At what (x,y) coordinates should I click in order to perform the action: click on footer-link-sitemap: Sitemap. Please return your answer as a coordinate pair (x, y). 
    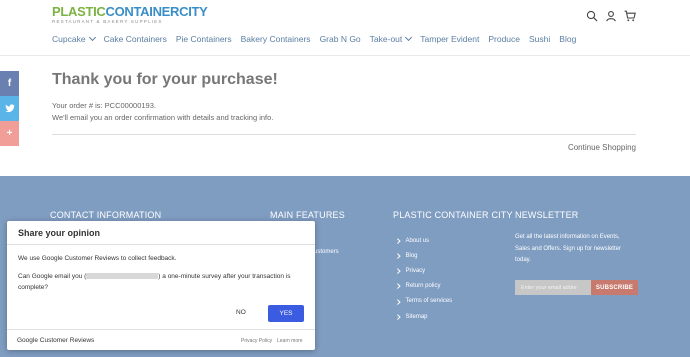
    Looking at the image, I should click on (423, 316).